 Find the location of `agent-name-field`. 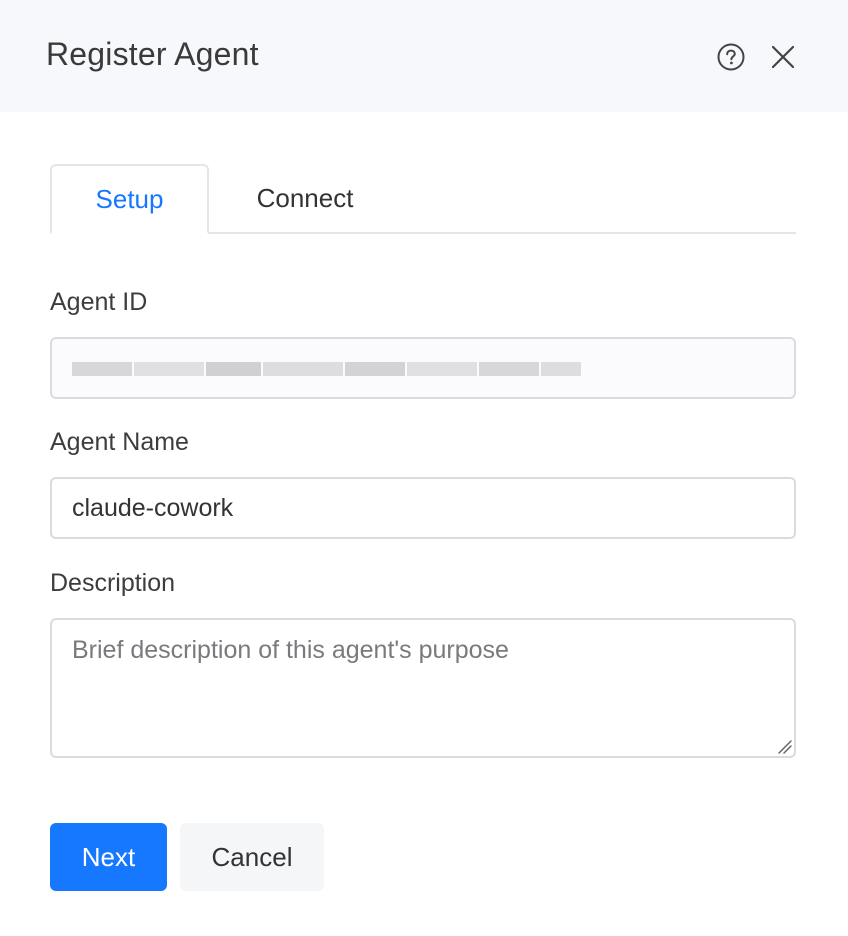

agent-name-field is located at coordinates (423, 508).